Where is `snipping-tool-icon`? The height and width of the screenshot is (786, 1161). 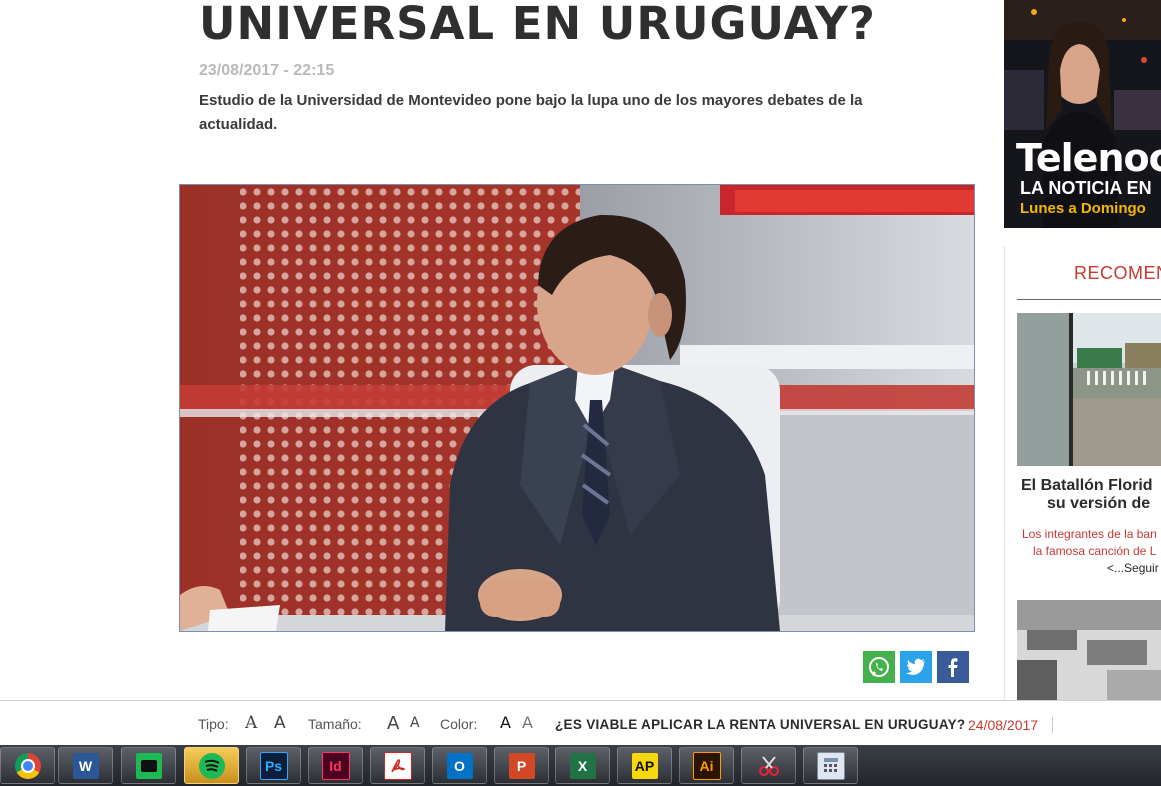
snipping-tool-icon is located at coordinates (769, 766).